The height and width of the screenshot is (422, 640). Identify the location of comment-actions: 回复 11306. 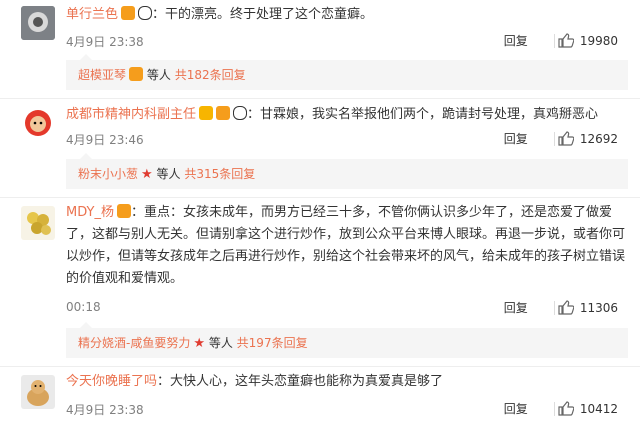
(561, 307).